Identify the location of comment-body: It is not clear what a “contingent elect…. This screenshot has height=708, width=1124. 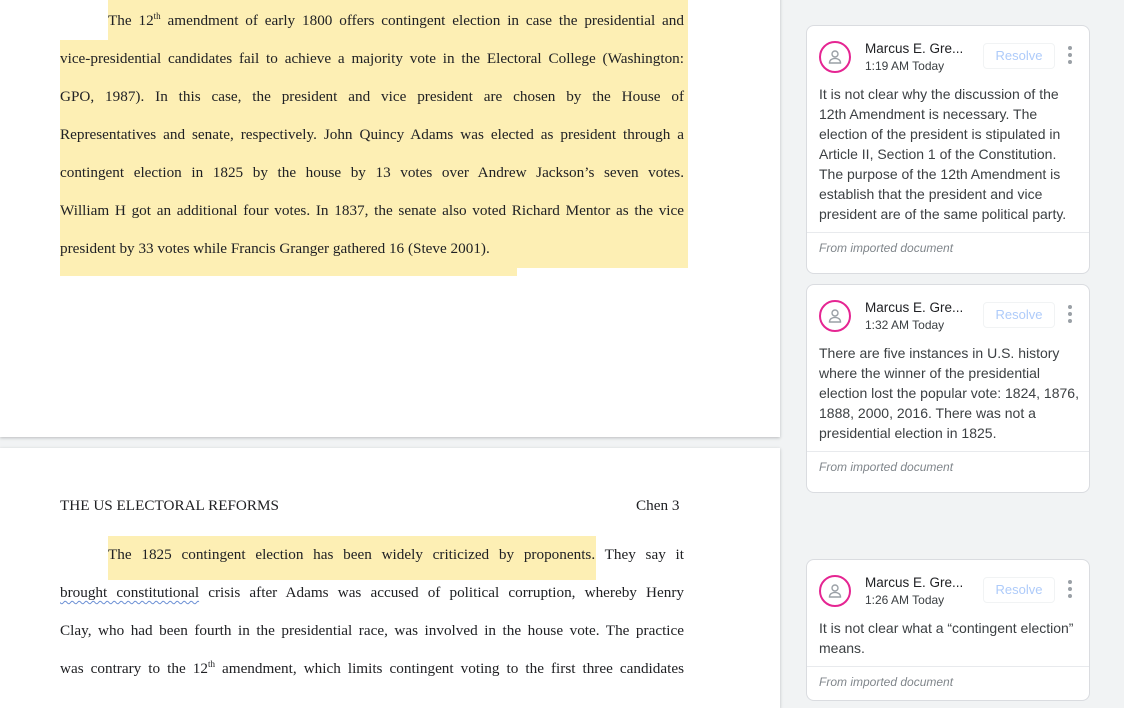
(946, 638).